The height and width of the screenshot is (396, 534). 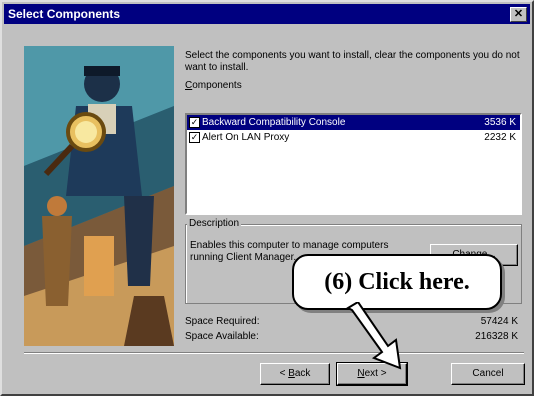 What do you see at coordinates (267, 14) in the screenshot?
I see `title-bar: Select Components ✕` at bounding box center [267, 14].